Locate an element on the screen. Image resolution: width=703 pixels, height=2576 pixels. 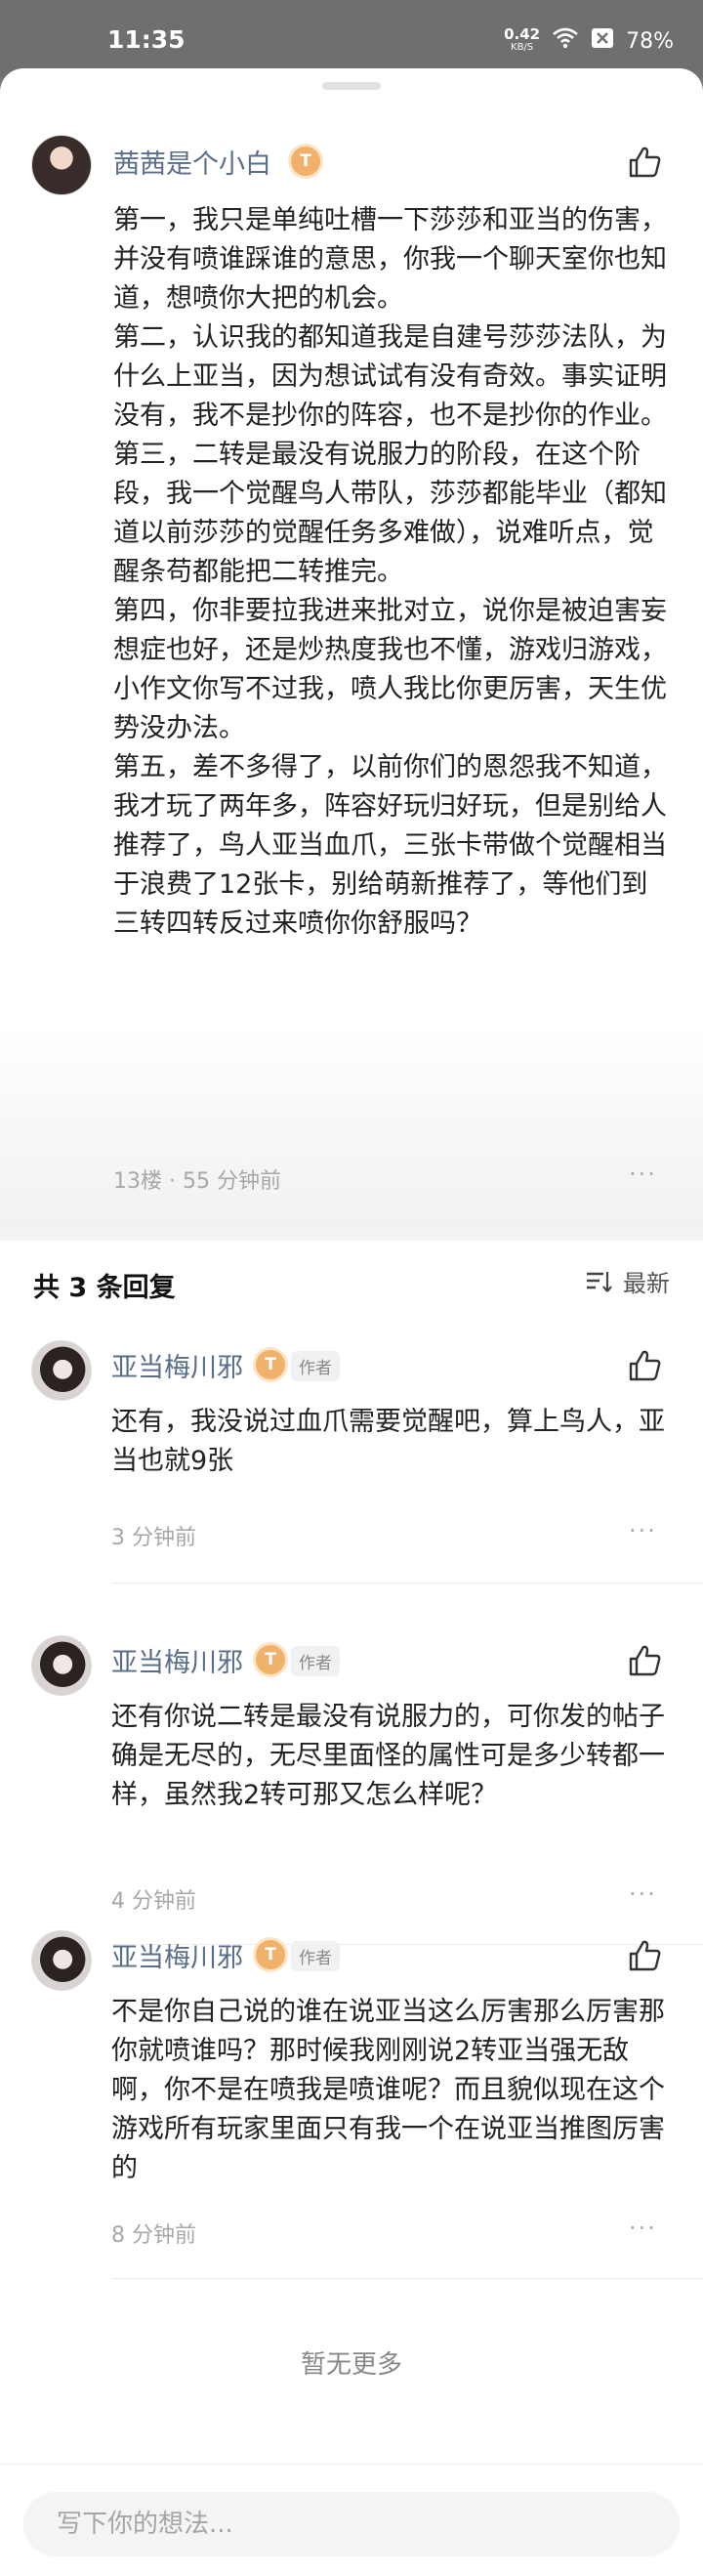
sort-label: 最新 is located at coordinates (646, 1283).